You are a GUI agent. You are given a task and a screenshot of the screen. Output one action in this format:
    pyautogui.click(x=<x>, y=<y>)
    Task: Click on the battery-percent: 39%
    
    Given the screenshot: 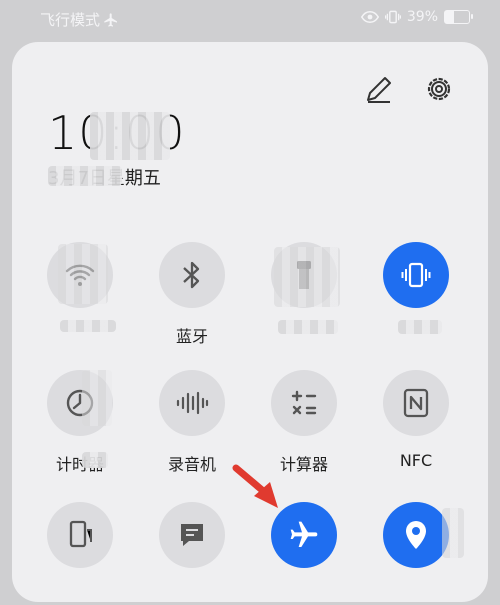 What is the action you would take?
    pyautogui.click(x=422, y=17)
    